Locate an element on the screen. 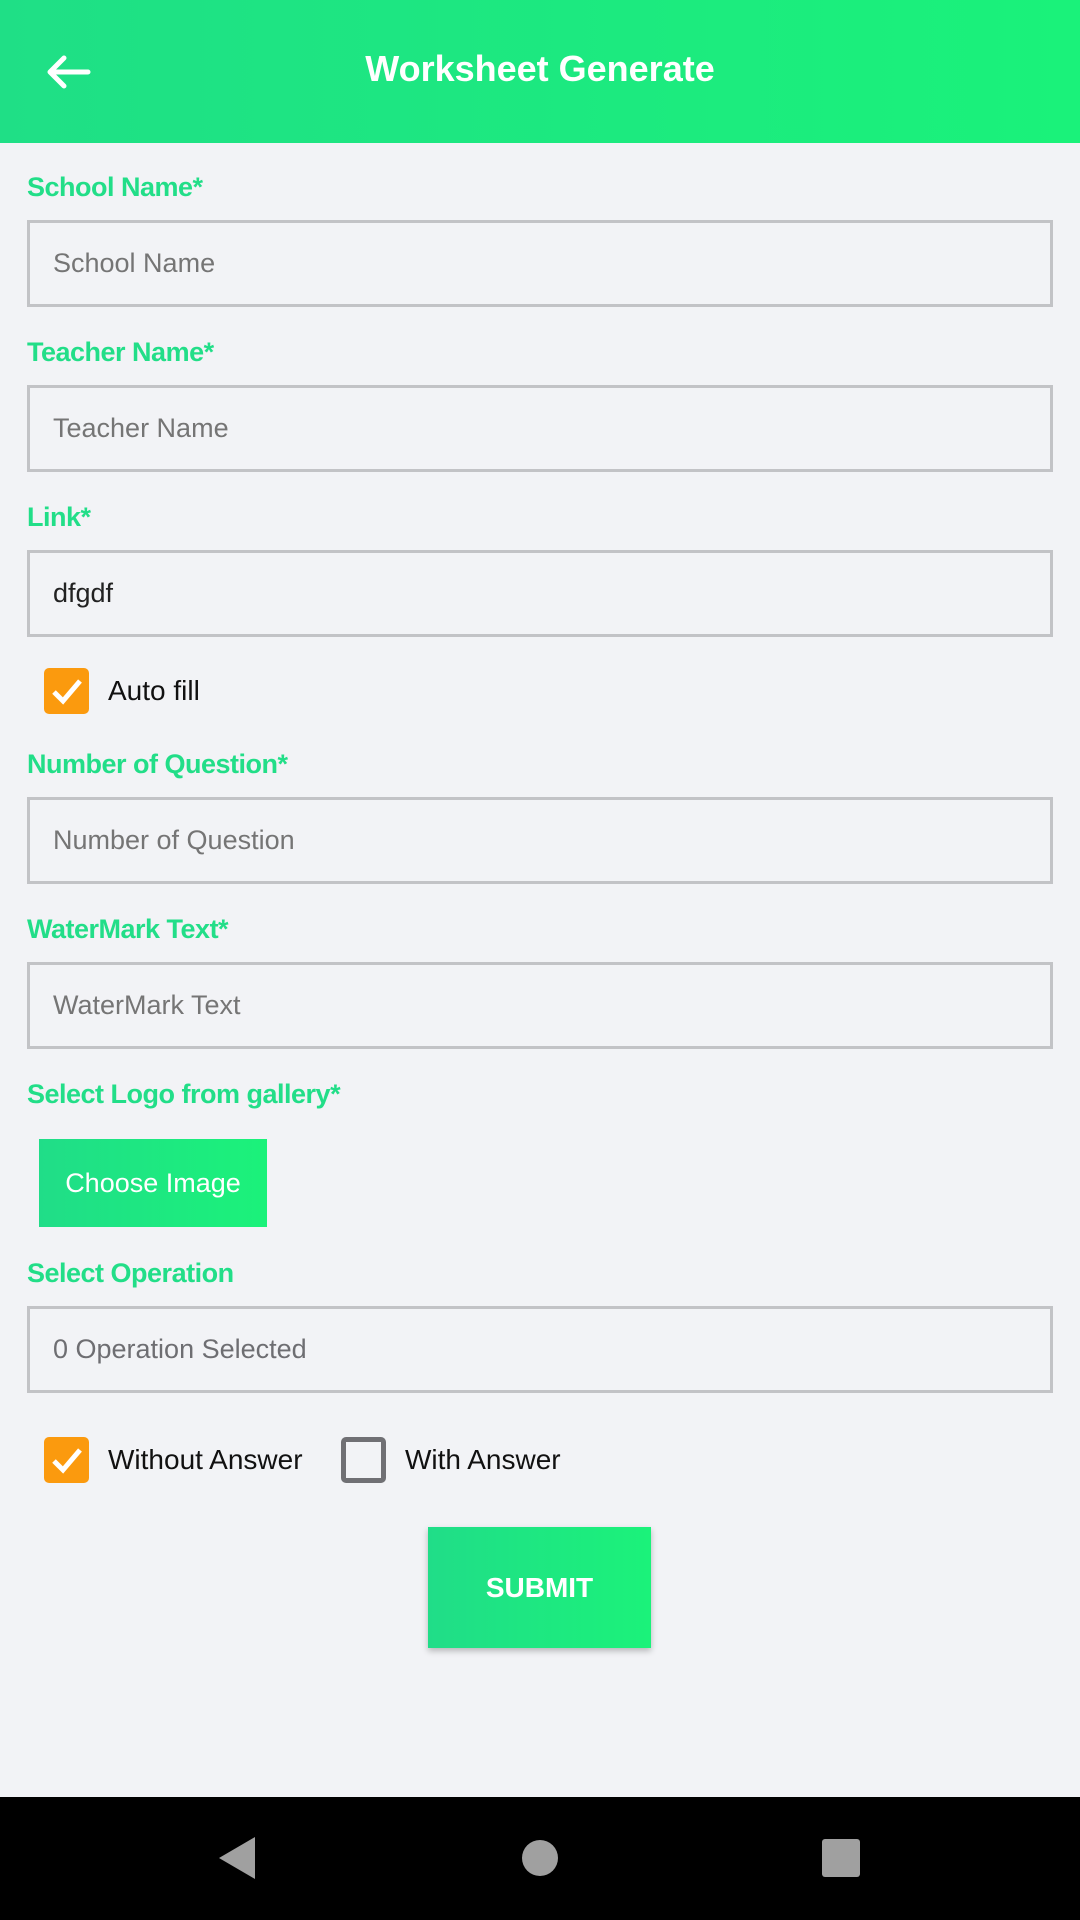 The image size is (1080, 1920). auto-fill-checkbox is located at coordinates (66, 691).